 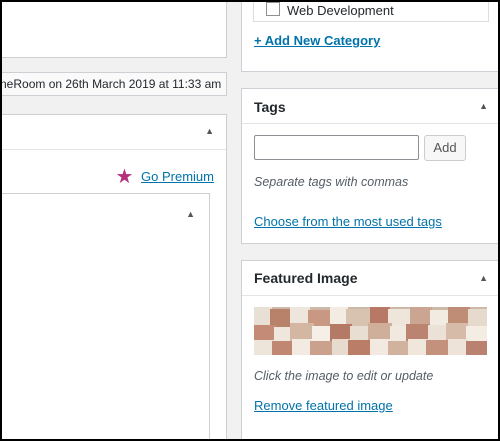 What do you see at coordinates (336, 147) in the screenshot?
I see `tags-input` at bounding box center [336, 147].